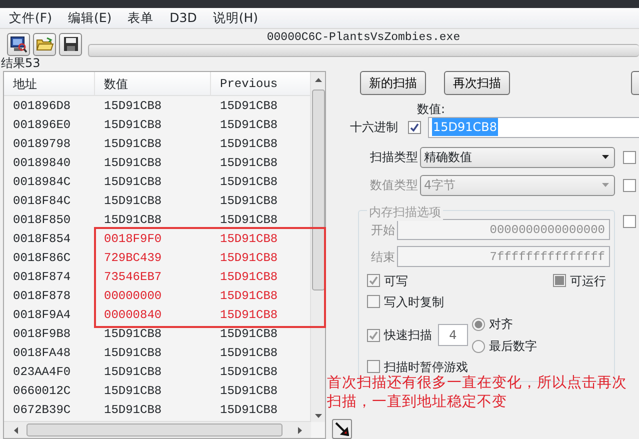 The width and height of the screenshot is (639, 439). What do you see at coordinates (317, 247) in the screenshot?
I see `vertical-scrollbar` at bounding box center [317, 247].